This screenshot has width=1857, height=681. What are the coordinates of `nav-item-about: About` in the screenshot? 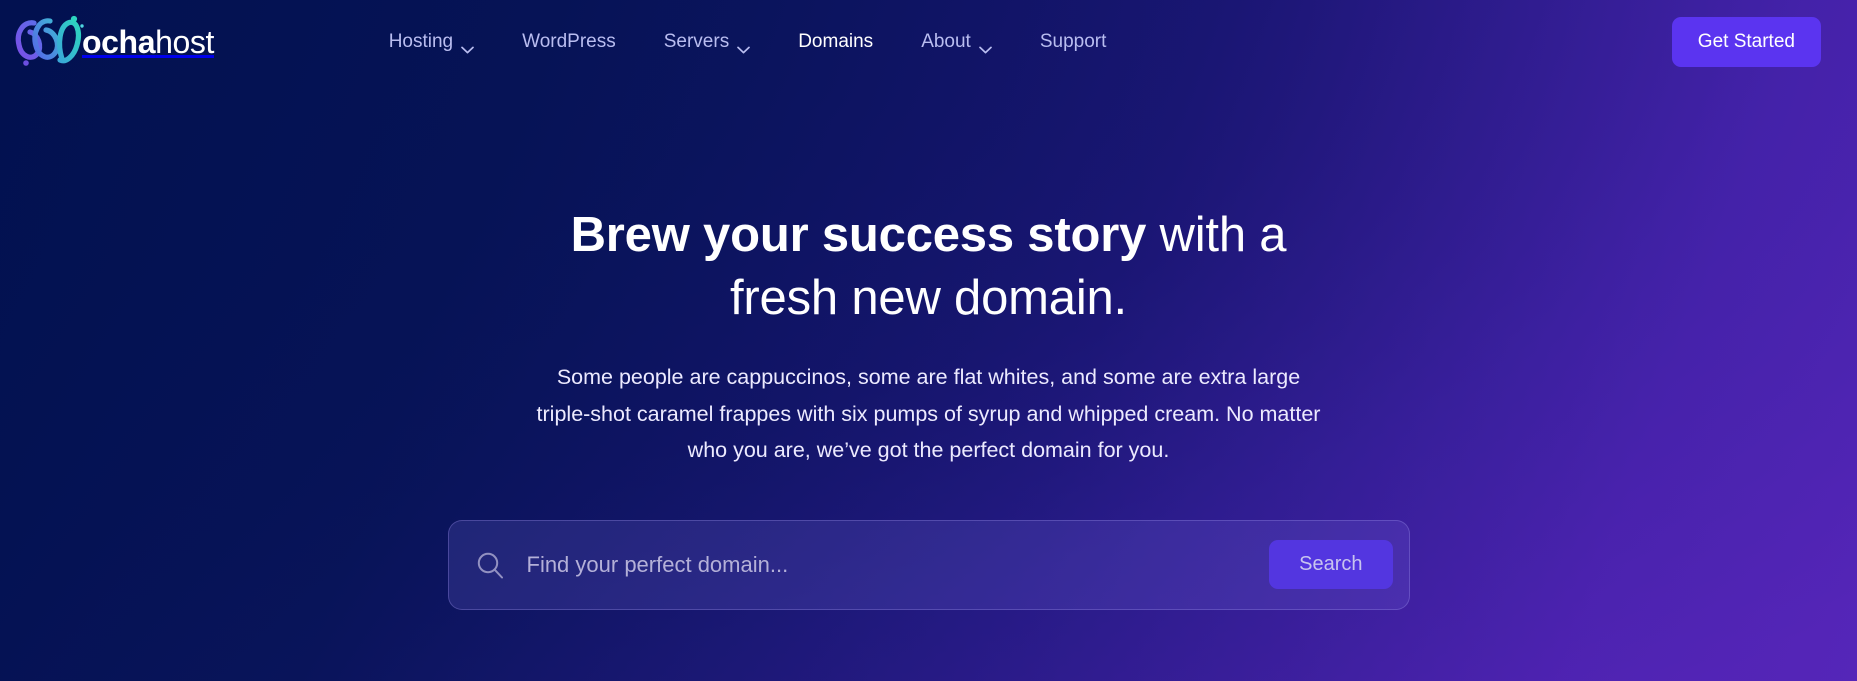 It's located at (956, 42).